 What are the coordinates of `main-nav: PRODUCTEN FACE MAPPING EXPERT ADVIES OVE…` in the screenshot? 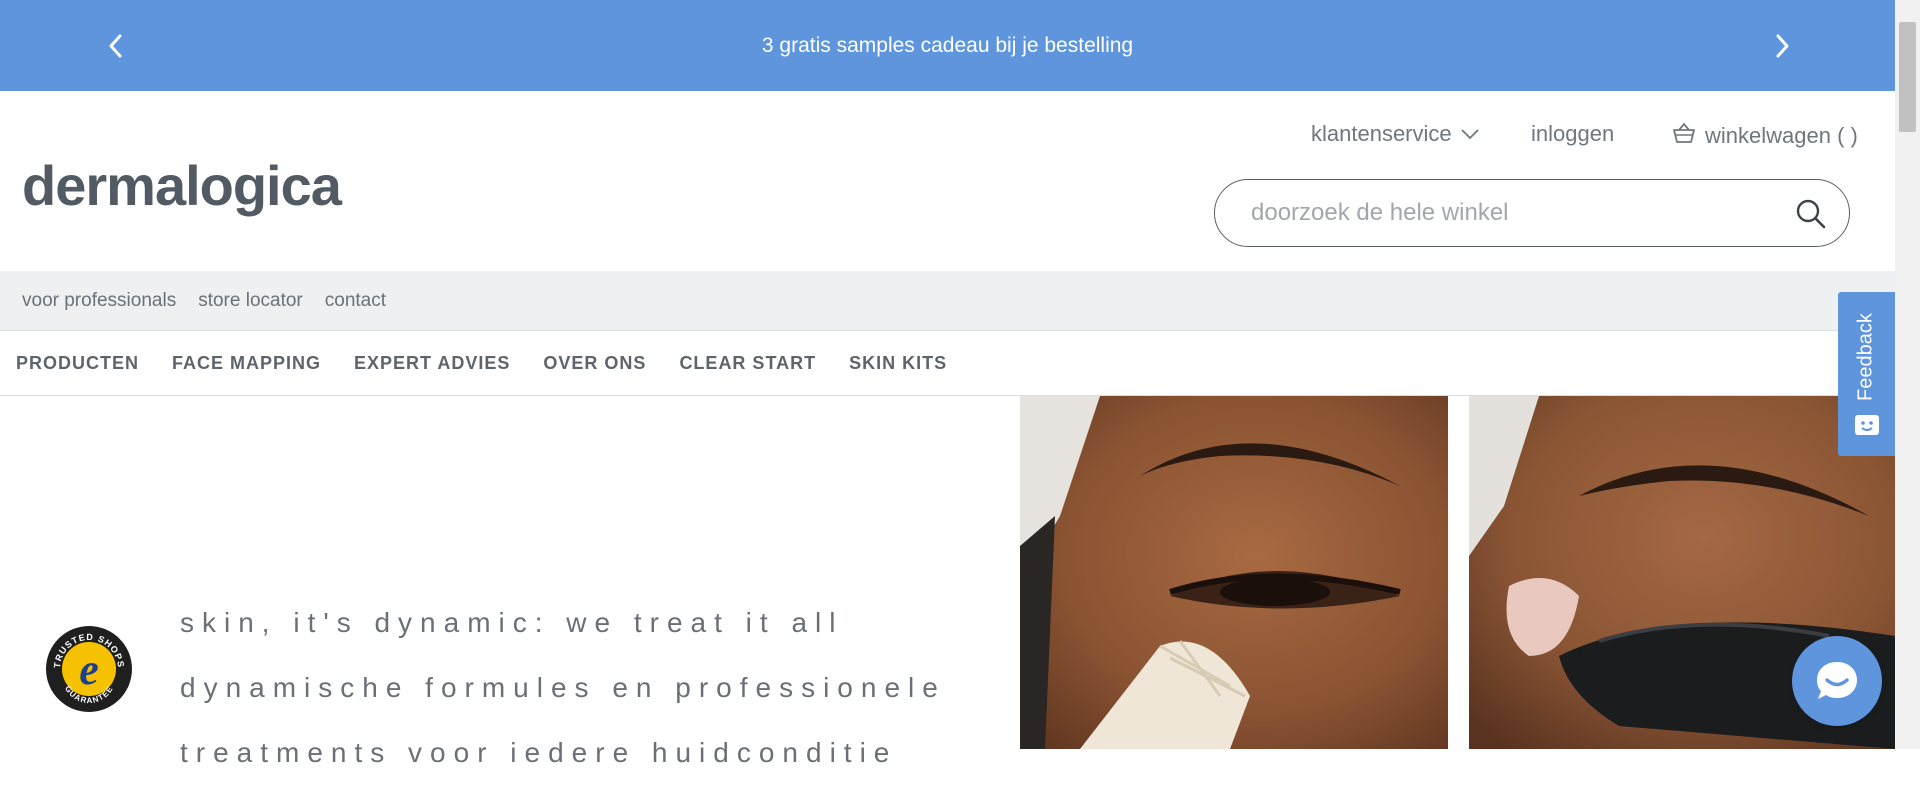 It's located at (947, 363).